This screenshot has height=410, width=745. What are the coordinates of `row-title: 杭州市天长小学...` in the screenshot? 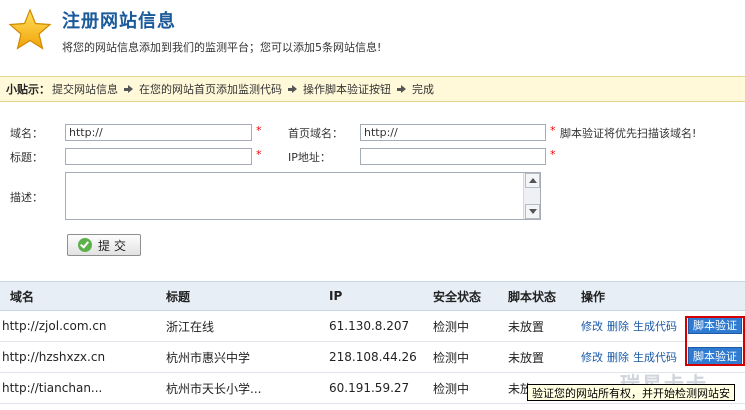 It's located at (214, 388).